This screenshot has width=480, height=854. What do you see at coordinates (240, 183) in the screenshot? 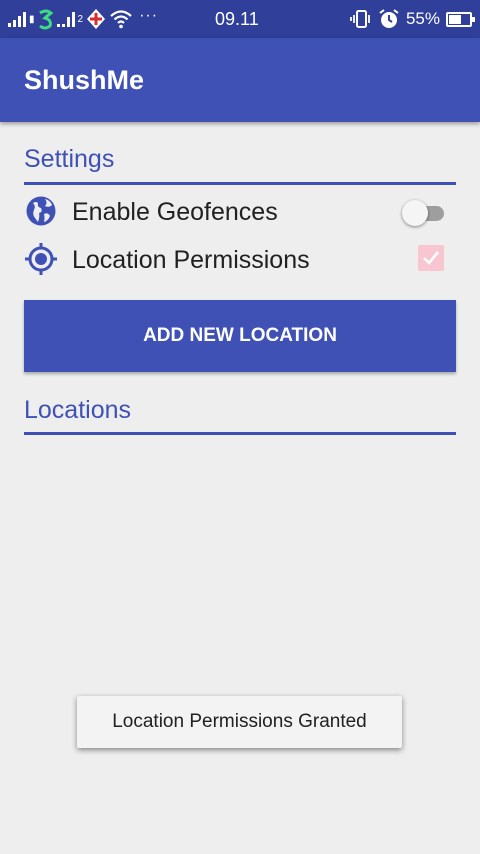
I see `settings-divider` at bounding box center [240, 183].